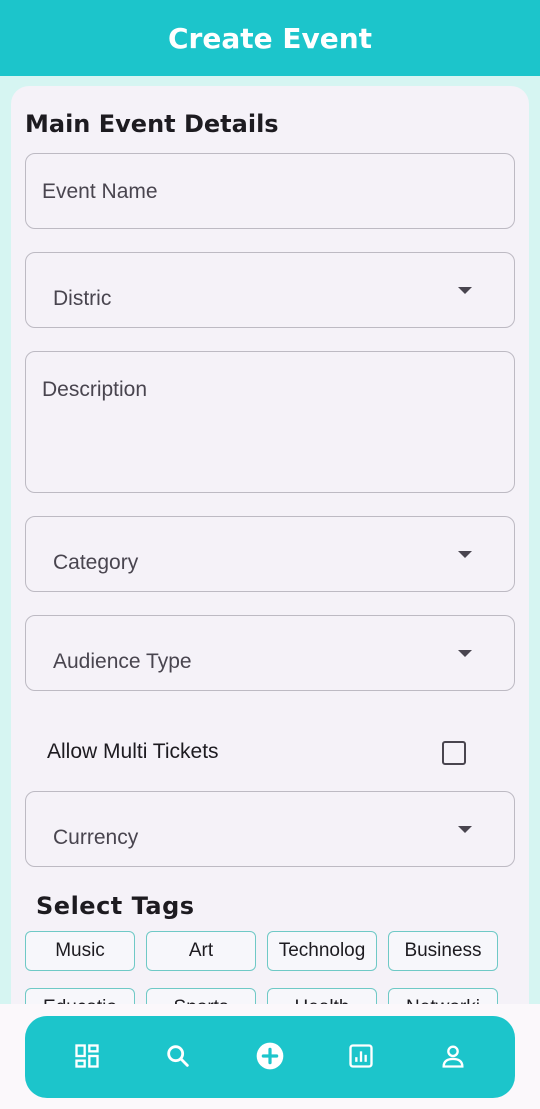  Describe the element at coordinates (270, 191) in the screenshot. I see `event-name-field: Event Name` at that location.